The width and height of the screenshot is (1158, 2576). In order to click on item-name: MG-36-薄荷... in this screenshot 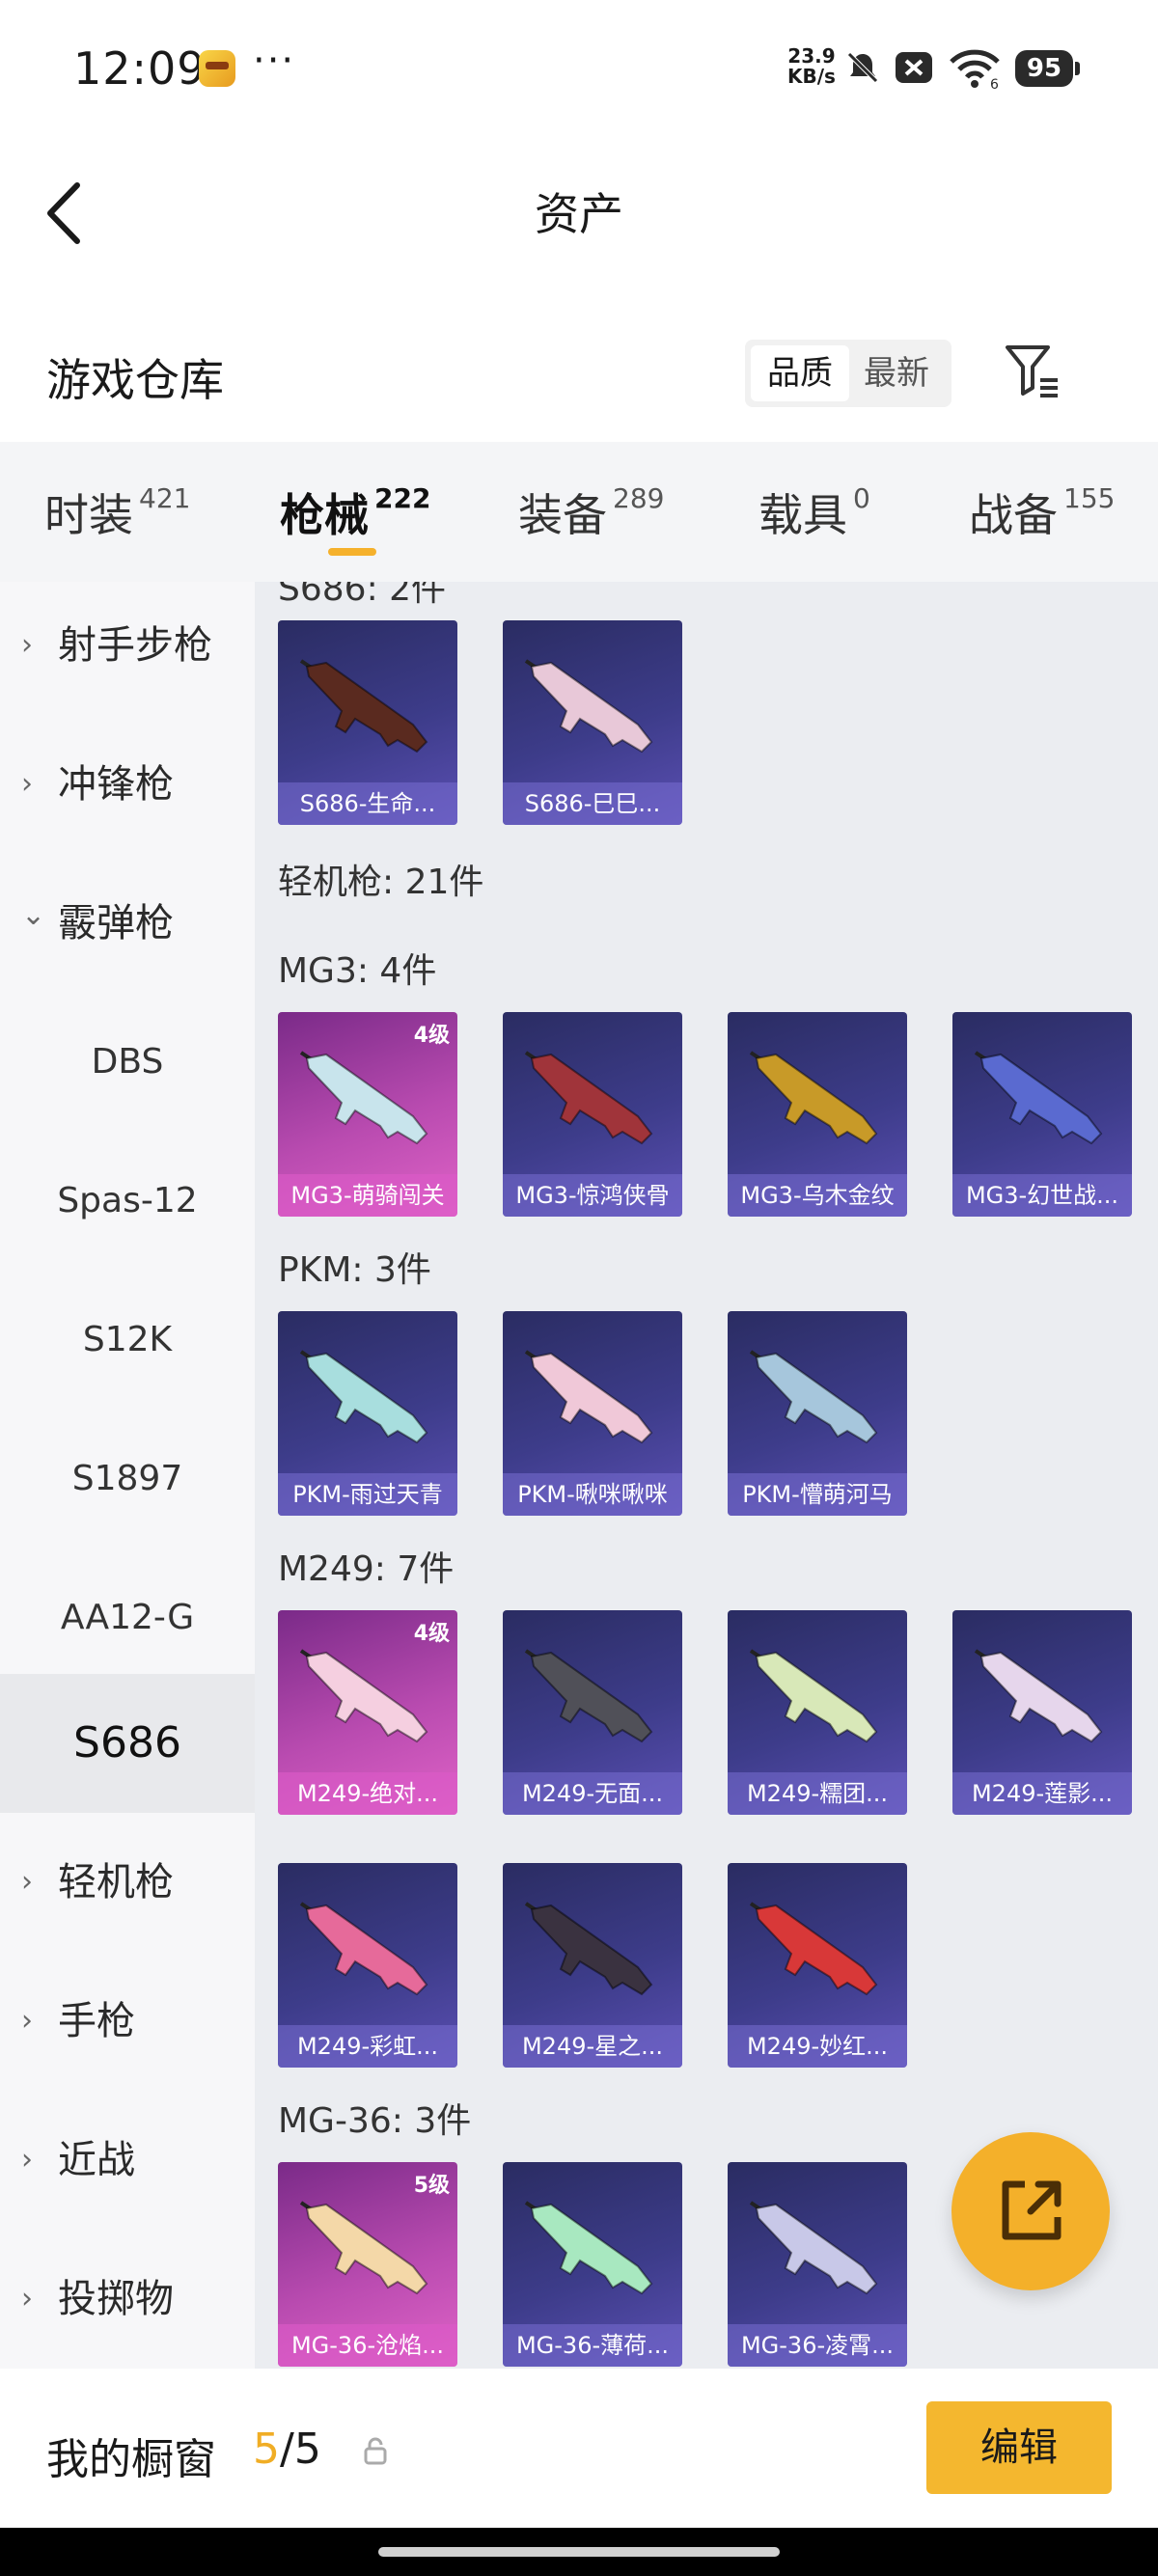, I will do `click(592, 2345)`.